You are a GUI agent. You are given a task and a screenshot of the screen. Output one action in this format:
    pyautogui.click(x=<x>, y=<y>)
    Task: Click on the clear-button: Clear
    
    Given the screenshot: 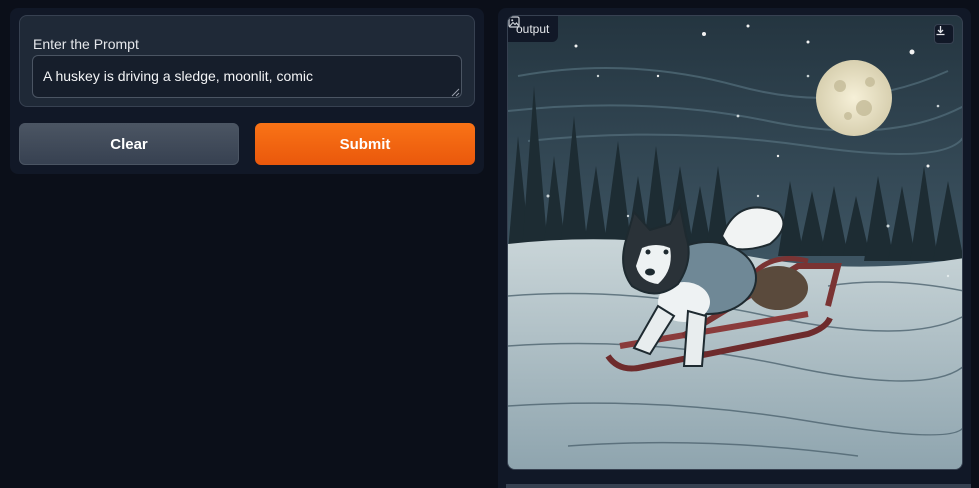 What is the action you would take?
    pyautogui.click(x=129, y=144)
    